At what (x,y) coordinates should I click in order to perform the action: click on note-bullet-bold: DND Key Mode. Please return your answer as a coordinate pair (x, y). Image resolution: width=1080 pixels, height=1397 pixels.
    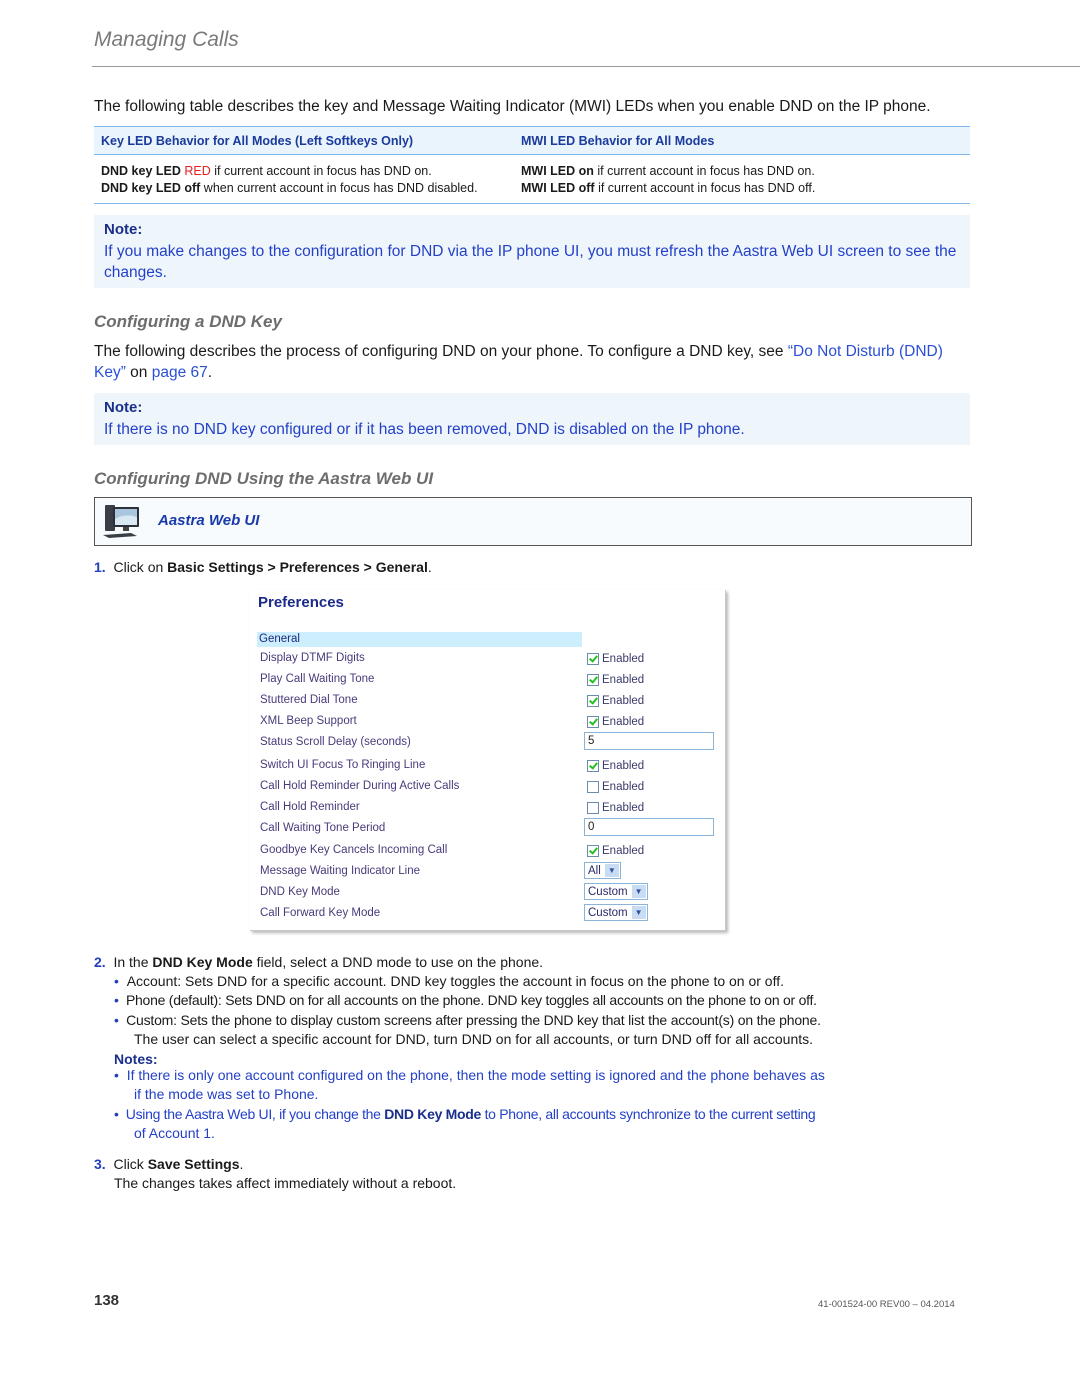
    Looking at the image, I should click on (432, 1114).